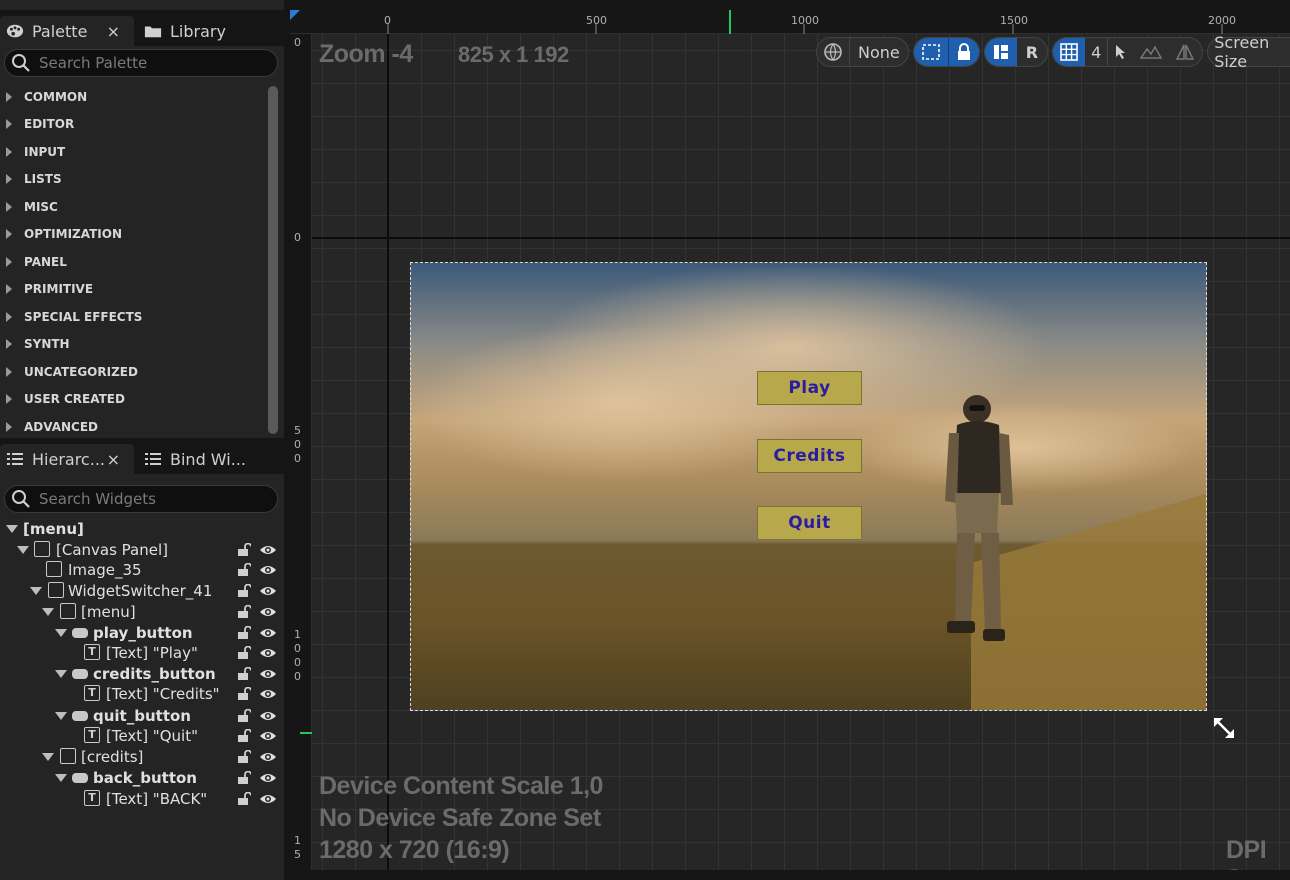 This screenshot has width=1290, height=880. What do you see at coordinates (142, 633) in the screenshot?
I see `tree-row-play-button: play_button` at bounding box center [142, 633].